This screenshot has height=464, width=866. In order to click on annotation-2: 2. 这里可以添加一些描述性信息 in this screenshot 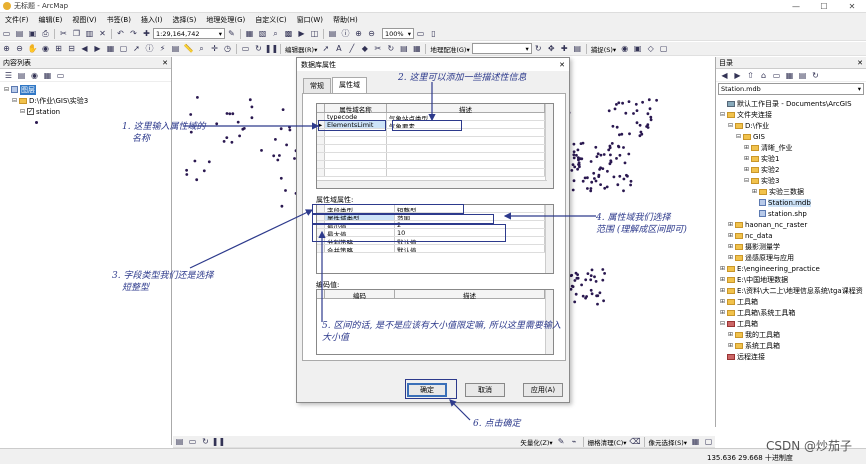, I will do `click(462, 78)`.